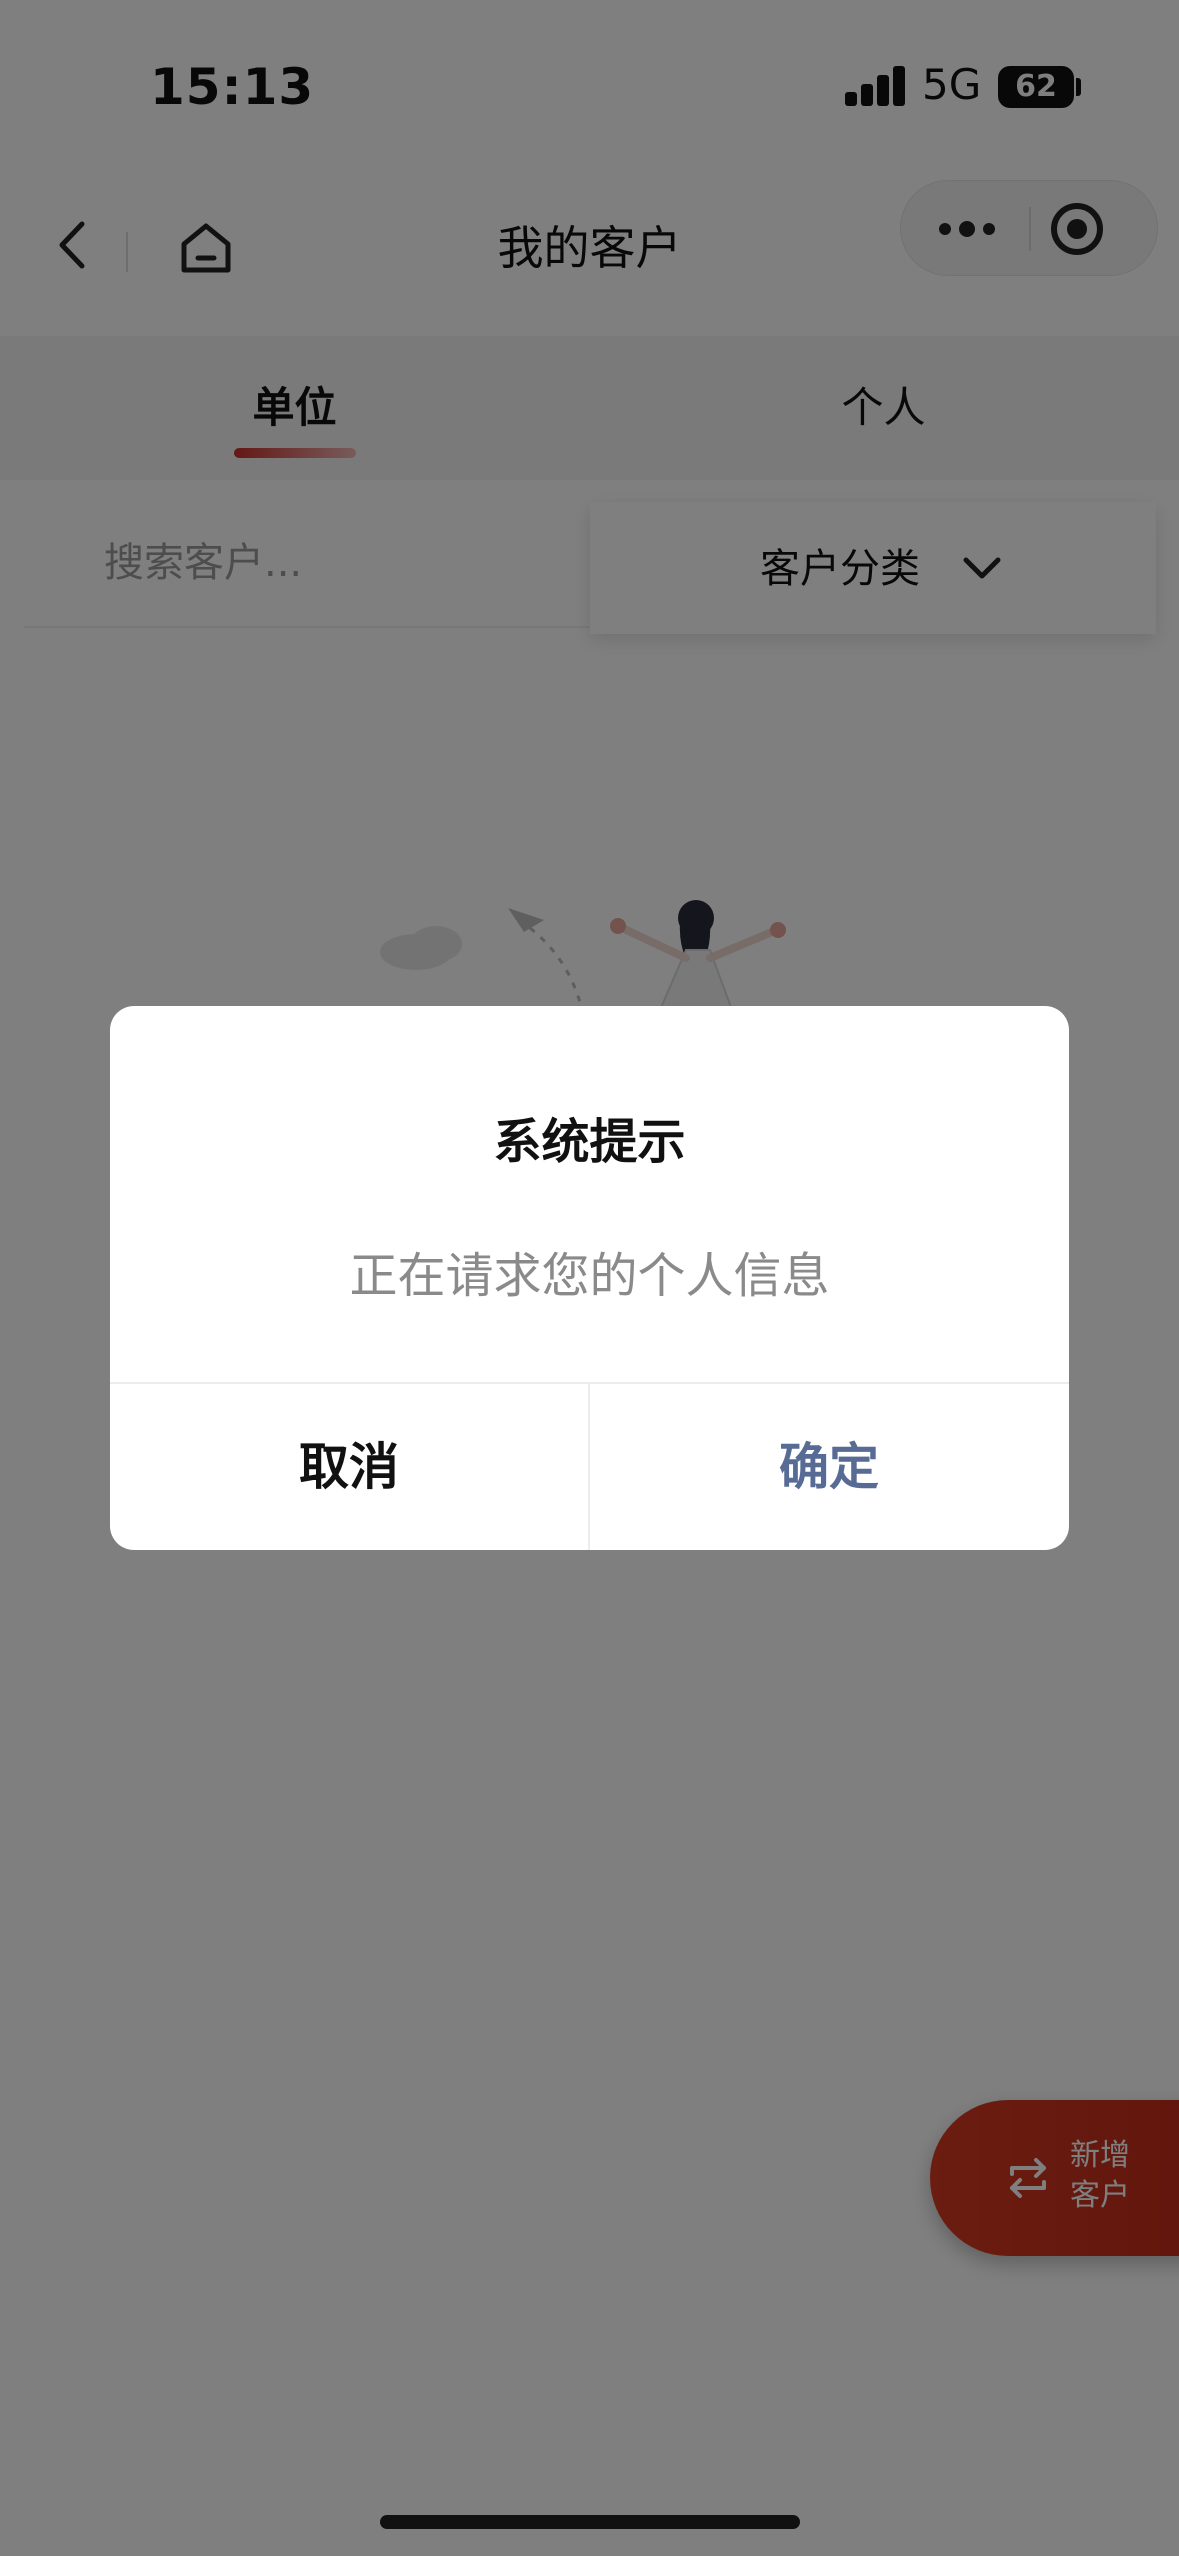  What do you see at coordinates (590, 2522) in the screenshot?
I see `home-indicator` at bounding box center [590, 2522].